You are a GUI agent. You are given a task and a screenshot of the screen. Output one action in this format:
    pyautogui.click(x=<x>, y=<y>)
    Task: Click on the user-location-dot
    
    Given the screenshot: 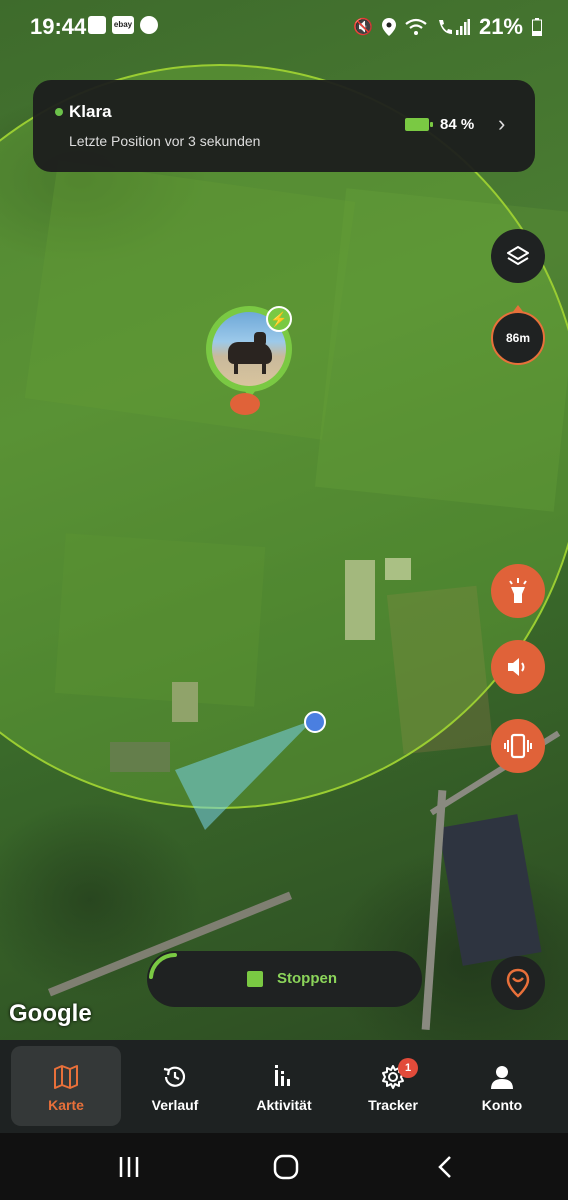 What is the action you would take?
    pyautogui.click(x=315, y=722)
    